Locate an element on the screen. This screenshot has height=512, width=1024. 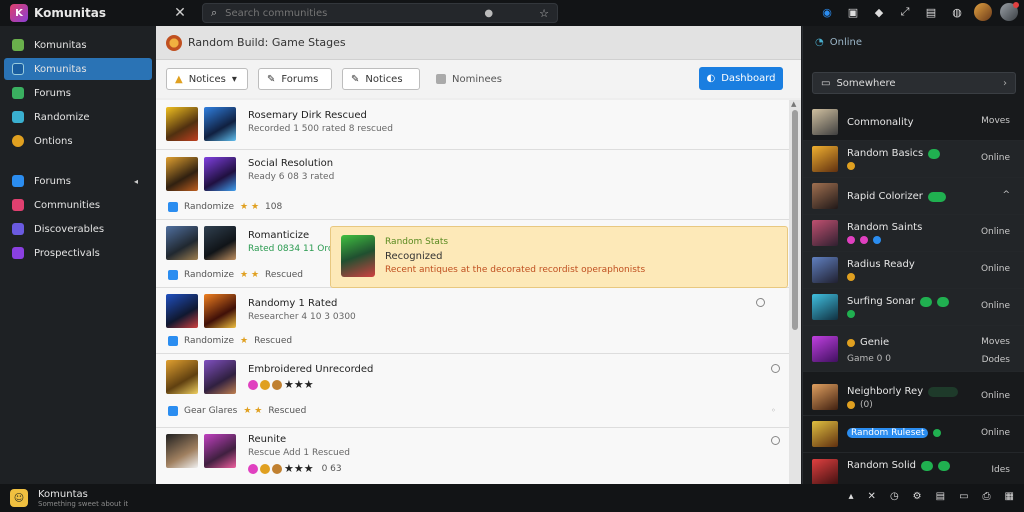
refresh-icon: ◉ is located at coordinates (827, 12).